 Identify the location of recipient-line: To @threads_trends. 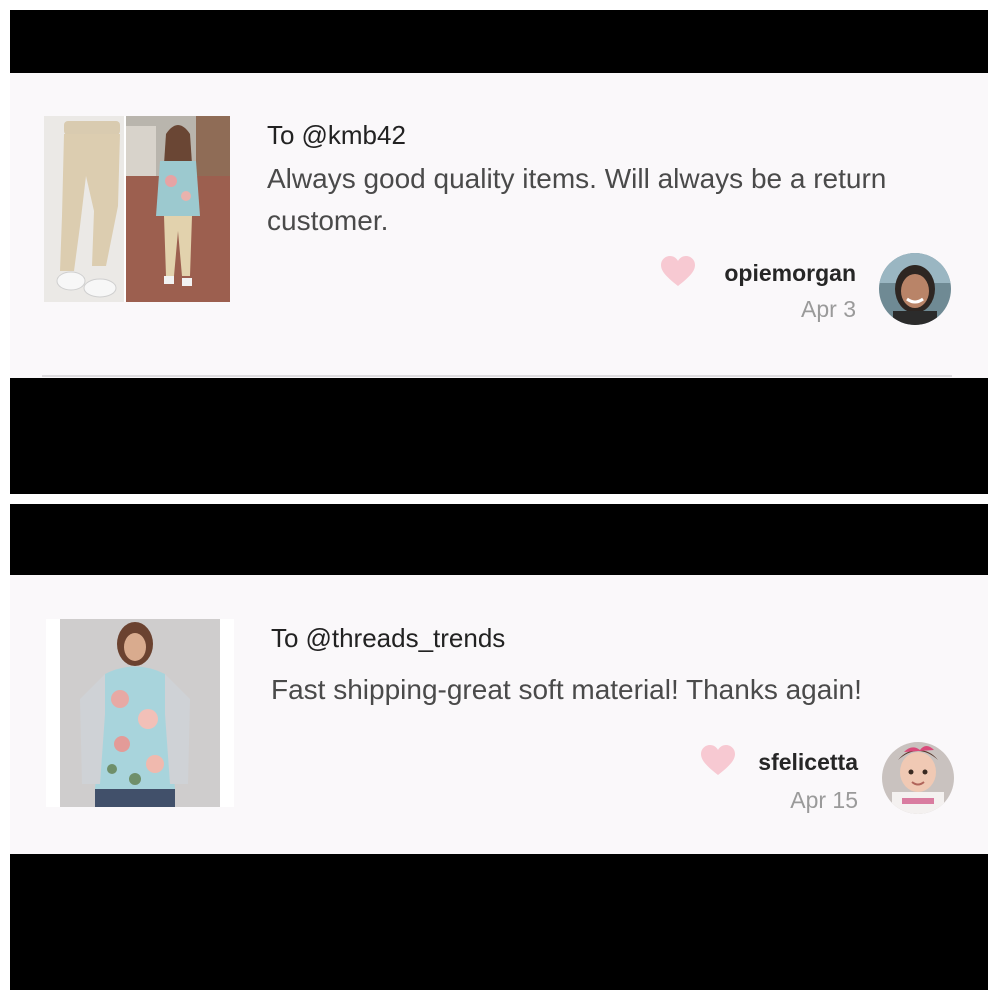
(388, 638).